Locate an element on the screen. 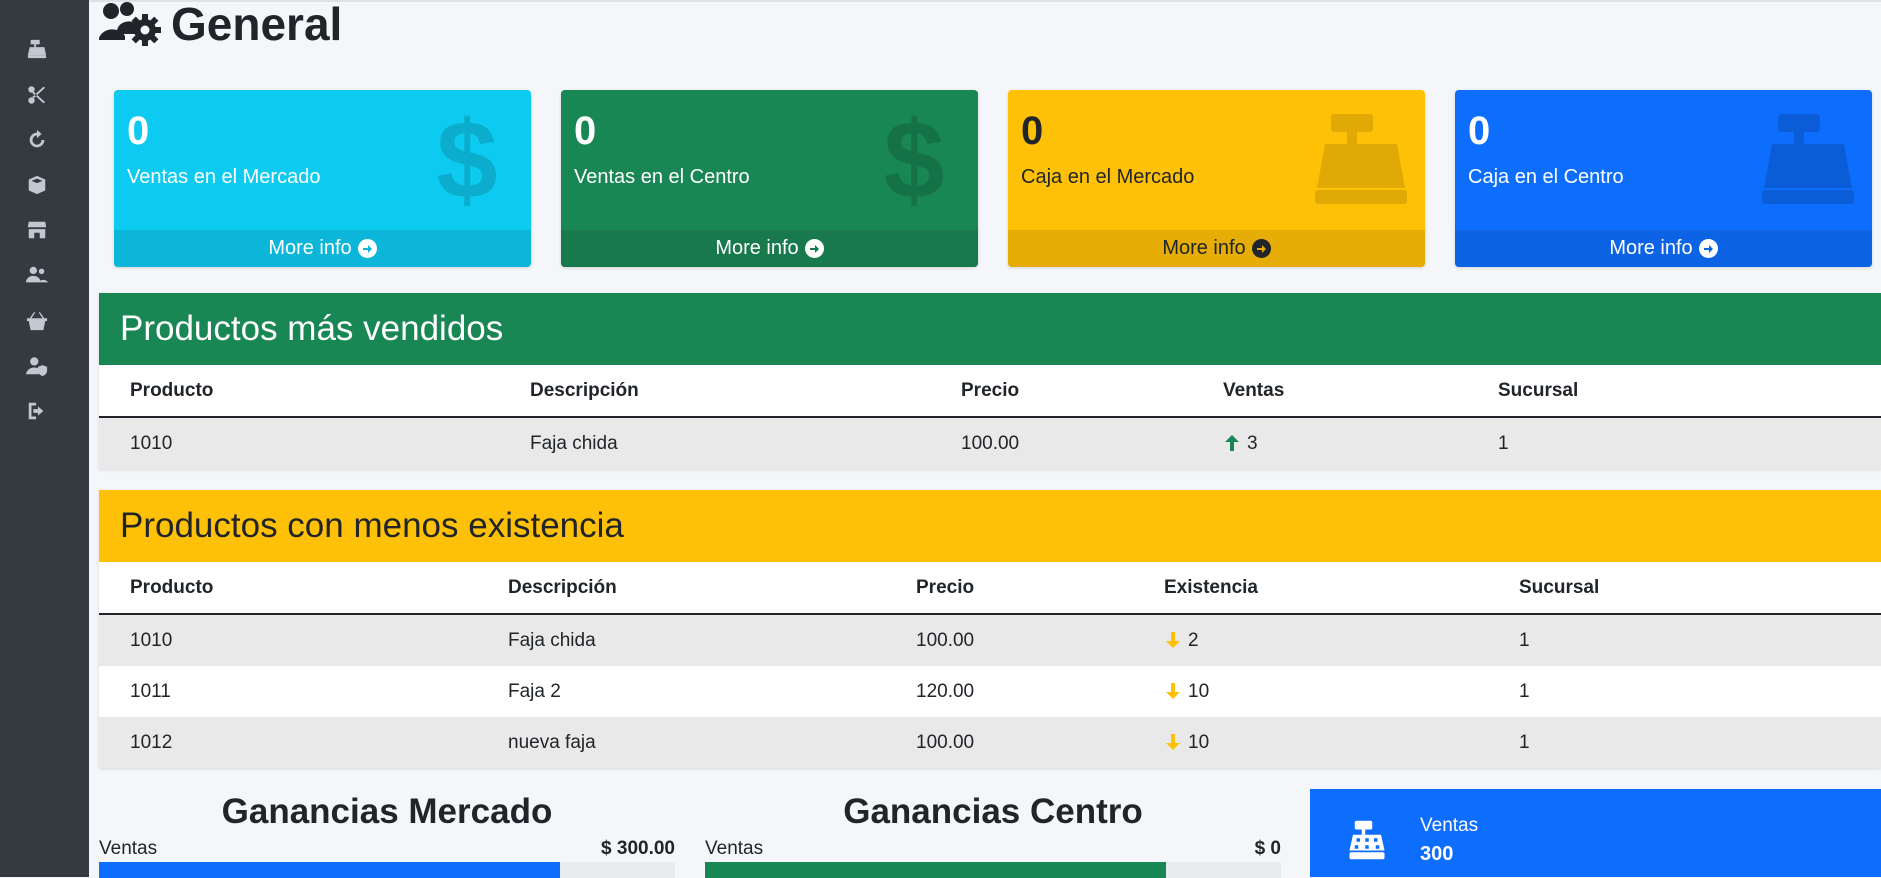 This screenshot has height=878, width=1881. info-box-value: 300 is located at coordinates (1437, 854).